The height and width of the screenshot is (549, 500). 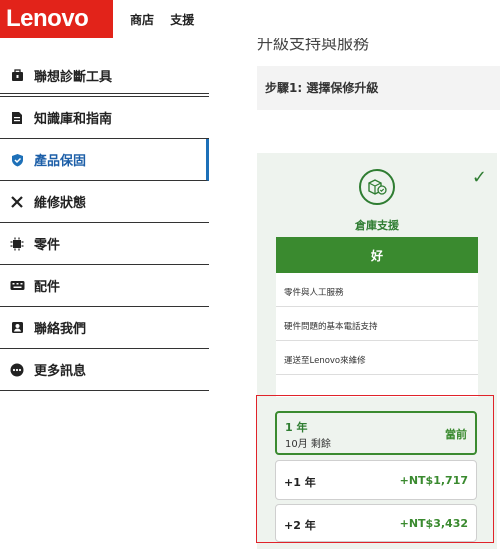 What do you see at coordinates (60, 371) in the screenshot?
I see `sidebar-item-label: 更多訊息` at bounding box center [60, 371].